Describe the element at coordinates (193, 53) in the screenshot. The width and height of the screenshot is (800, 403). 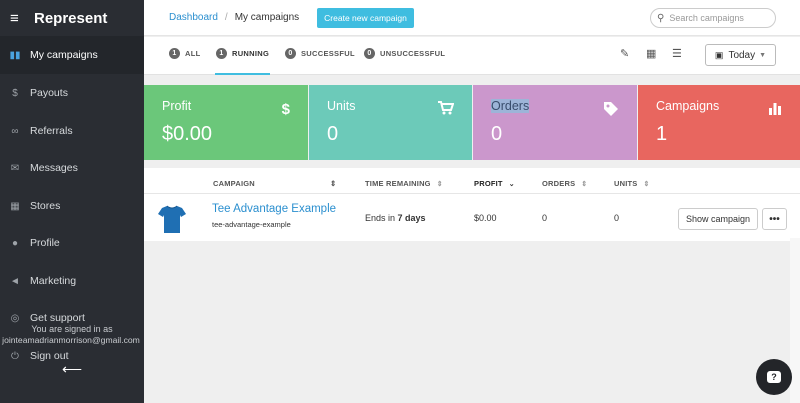
I see `filter-label: ALL` at that location.